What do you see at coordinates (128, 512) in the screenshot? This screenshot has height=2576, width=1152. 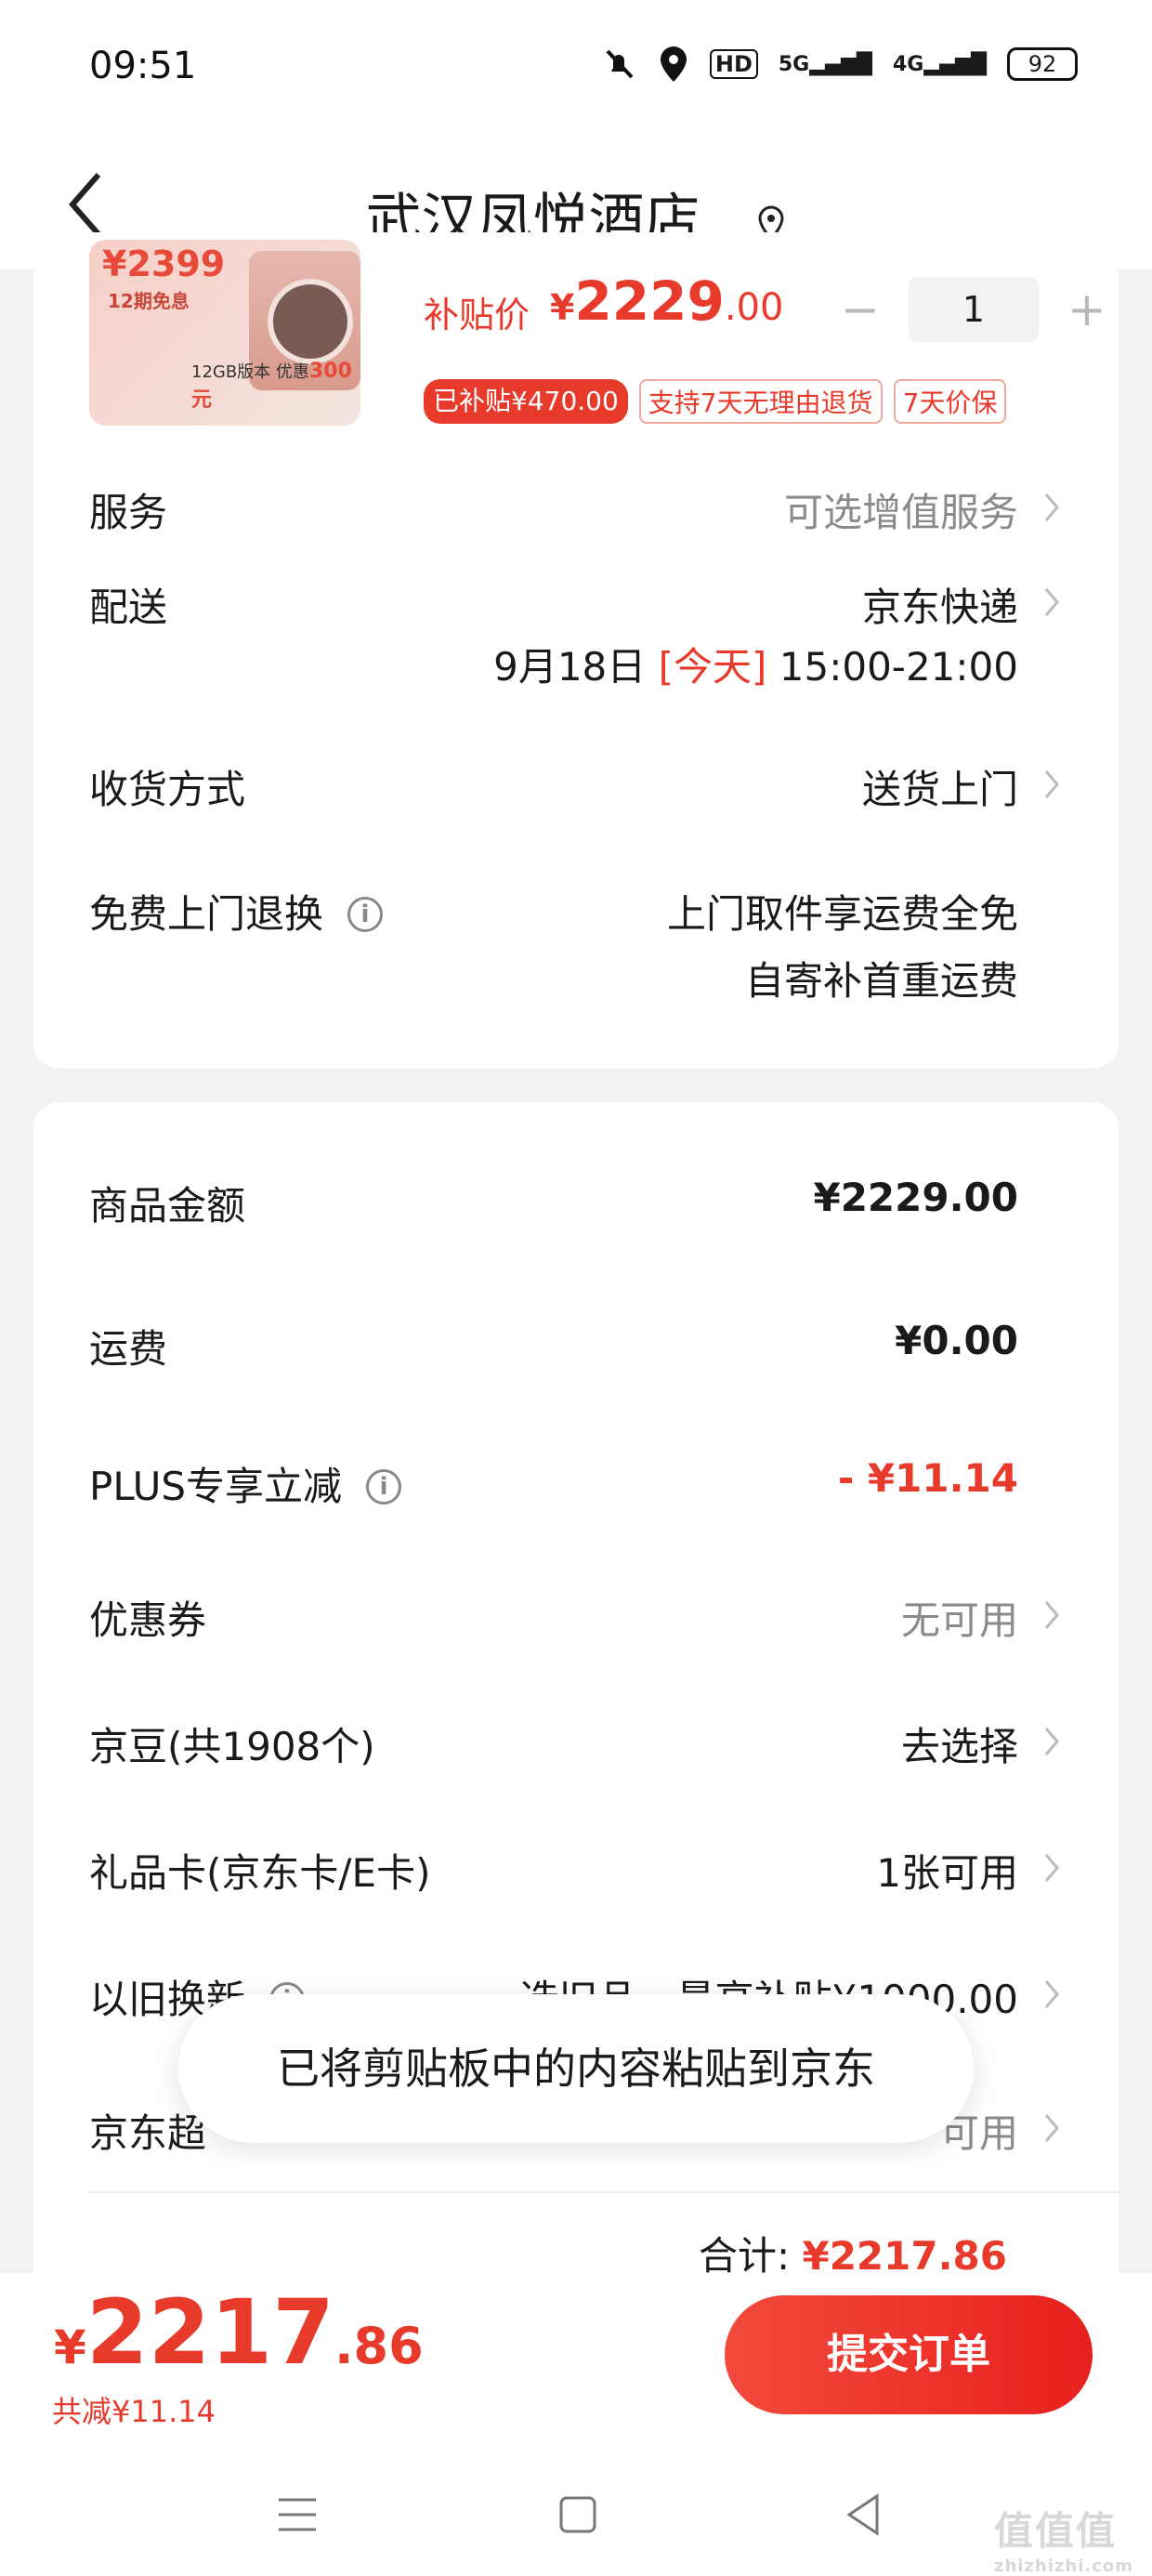 I see `service-label: 服务` at bounding box center [128, 512].